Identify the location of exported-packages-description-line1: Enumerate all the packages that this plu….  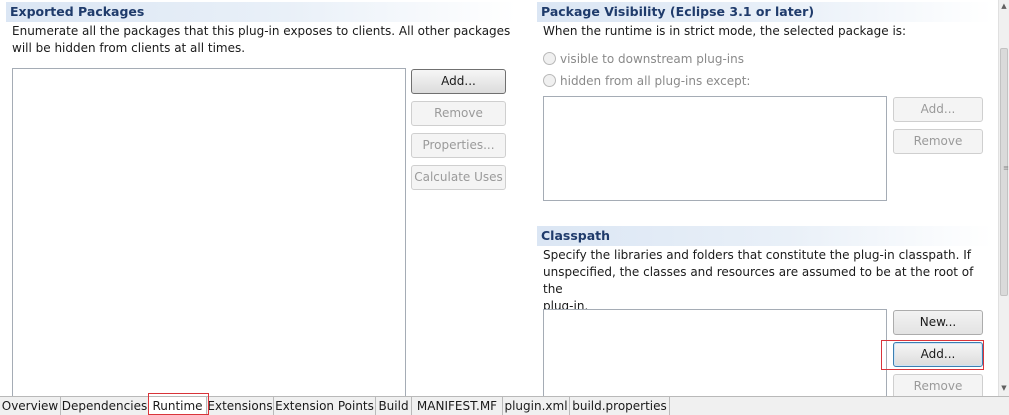
(261, 31).